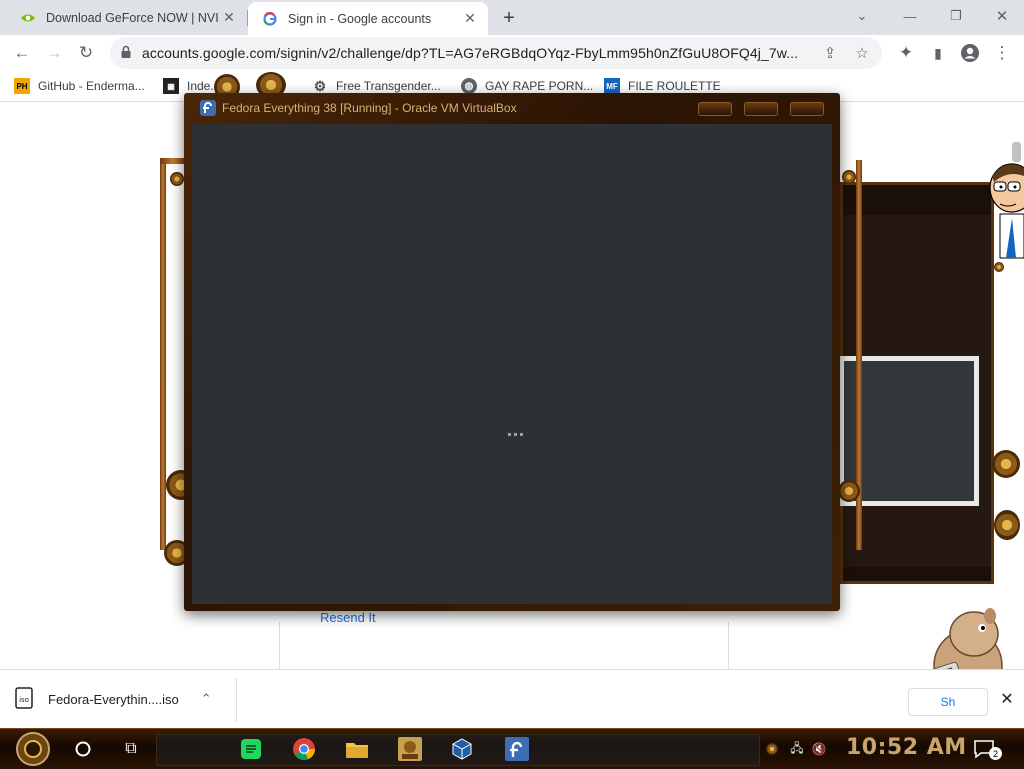  I want to click on vbox-maximize-button, so click(761, 109).